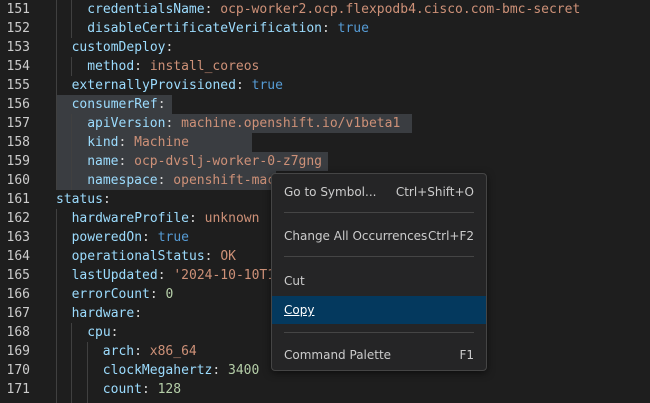 This screenshot has height=403, width=650. Describe the element at coordinates (138, 256) in the screenshot. I see `code-token: operationalStatus` at that location.